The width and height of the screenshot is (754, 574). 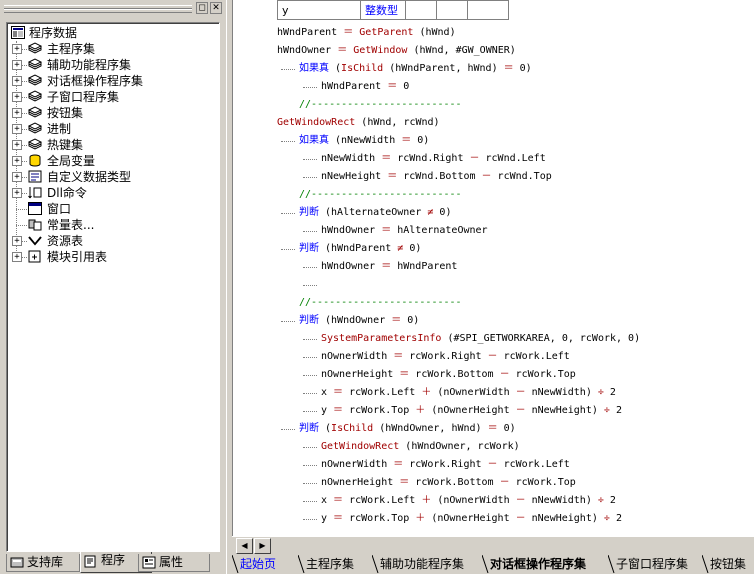 What do you see at coordinates (493, 545) in the screenshot?
I see `horizontal-scrollbar: ◀ ▶` at bounding box center [493, 545].